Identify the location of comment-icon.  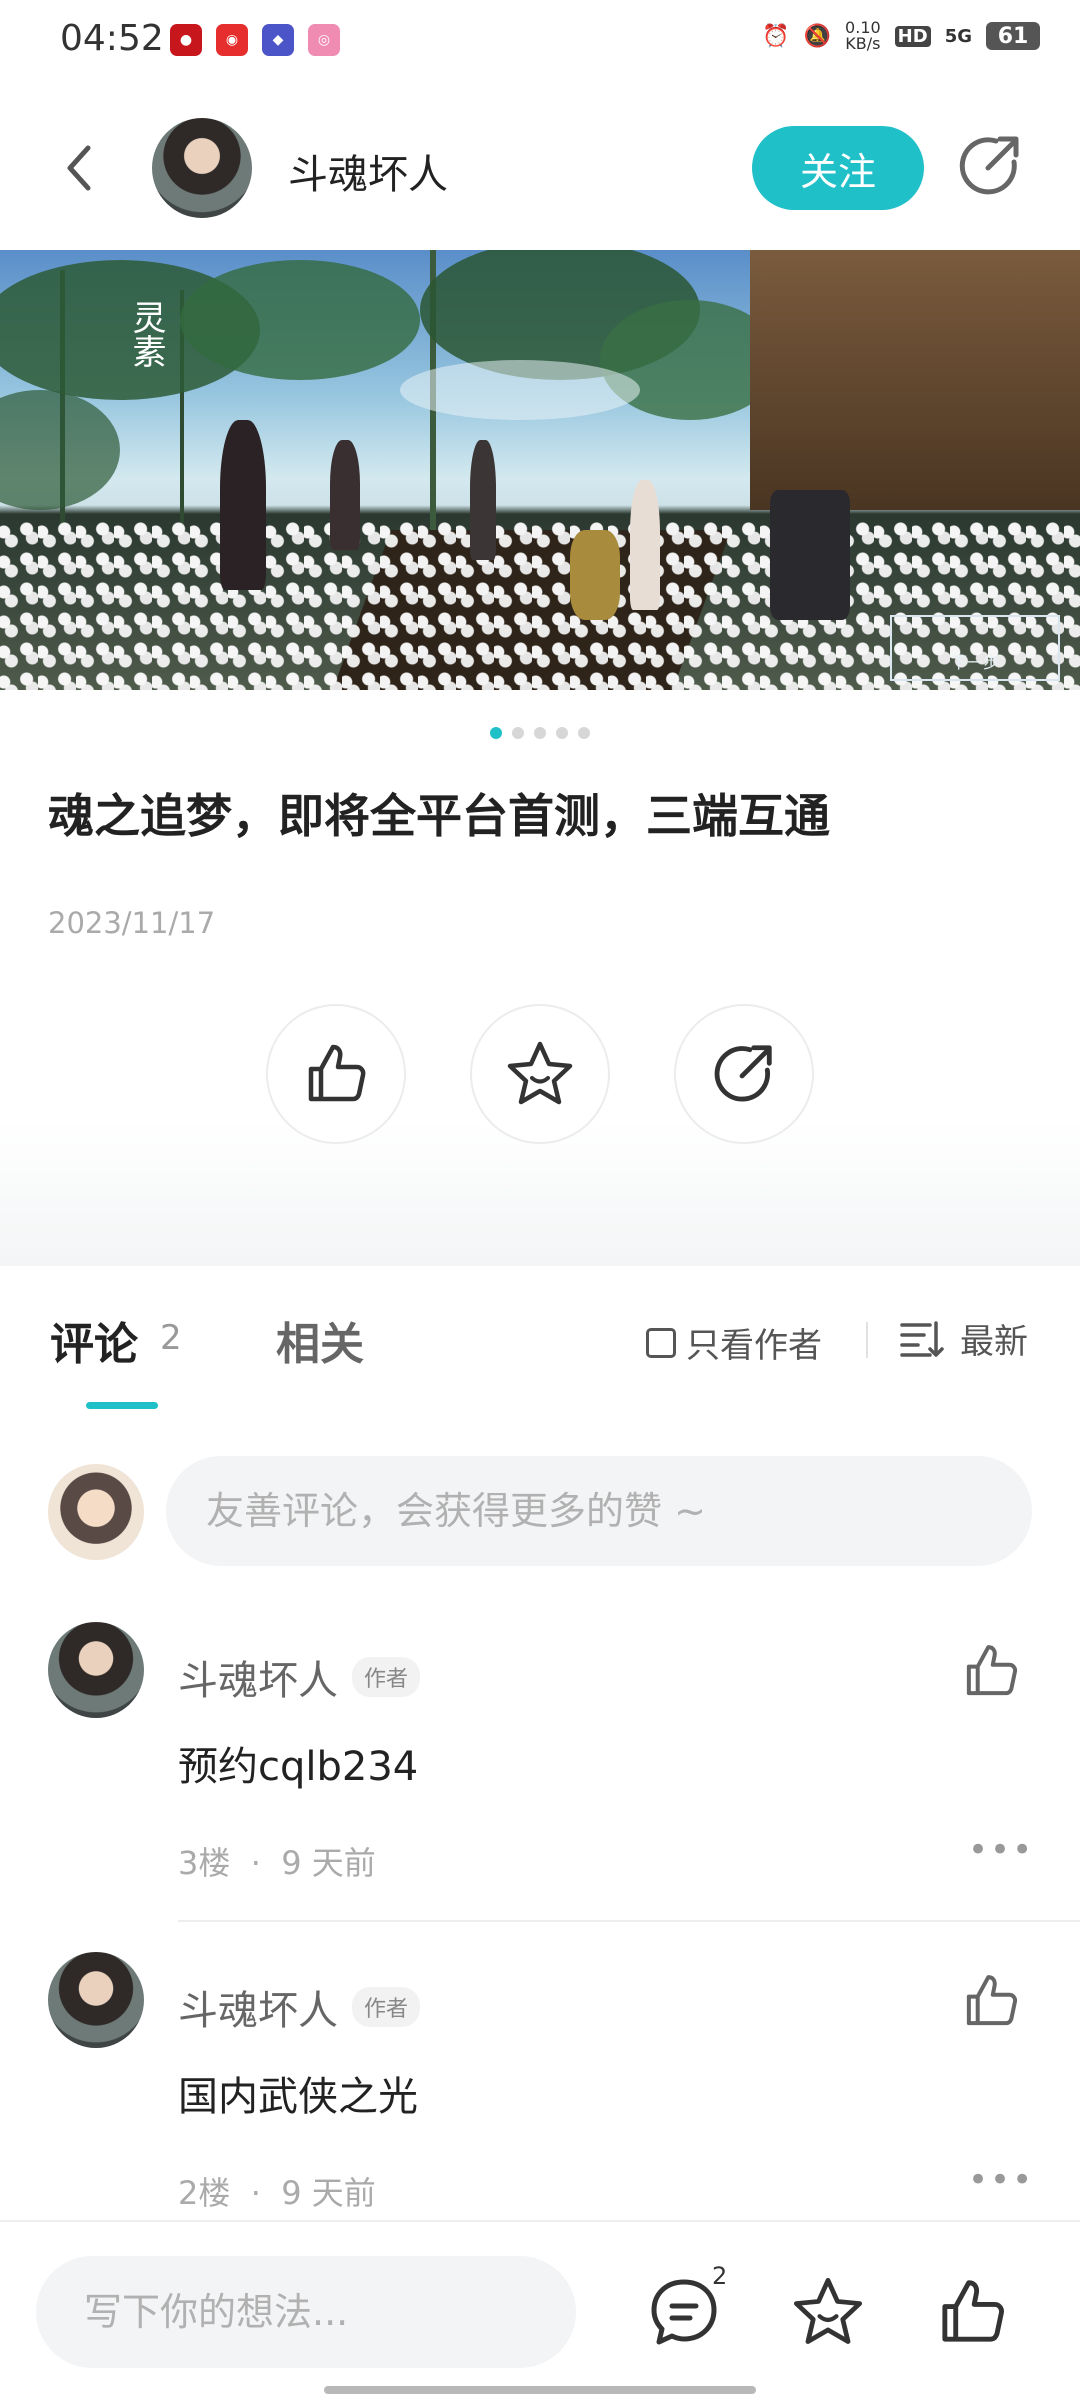
(684, 2312).